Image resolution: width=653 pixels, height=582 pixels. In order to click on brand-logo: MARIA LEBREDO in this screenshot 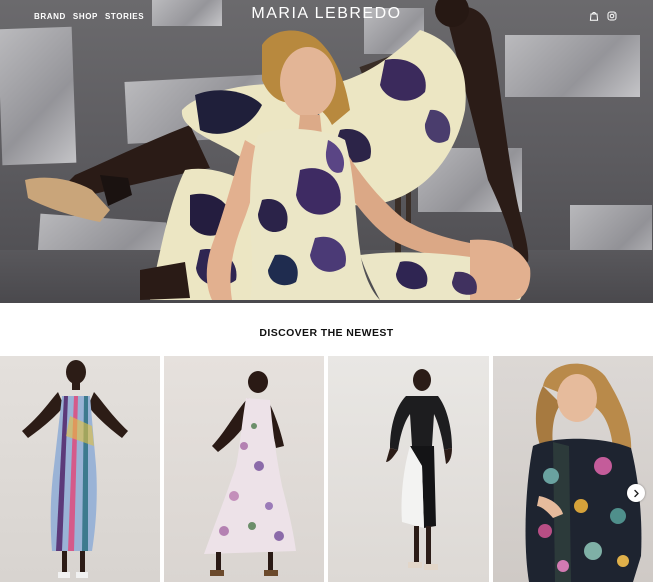, I will do `click(326, 14)`.